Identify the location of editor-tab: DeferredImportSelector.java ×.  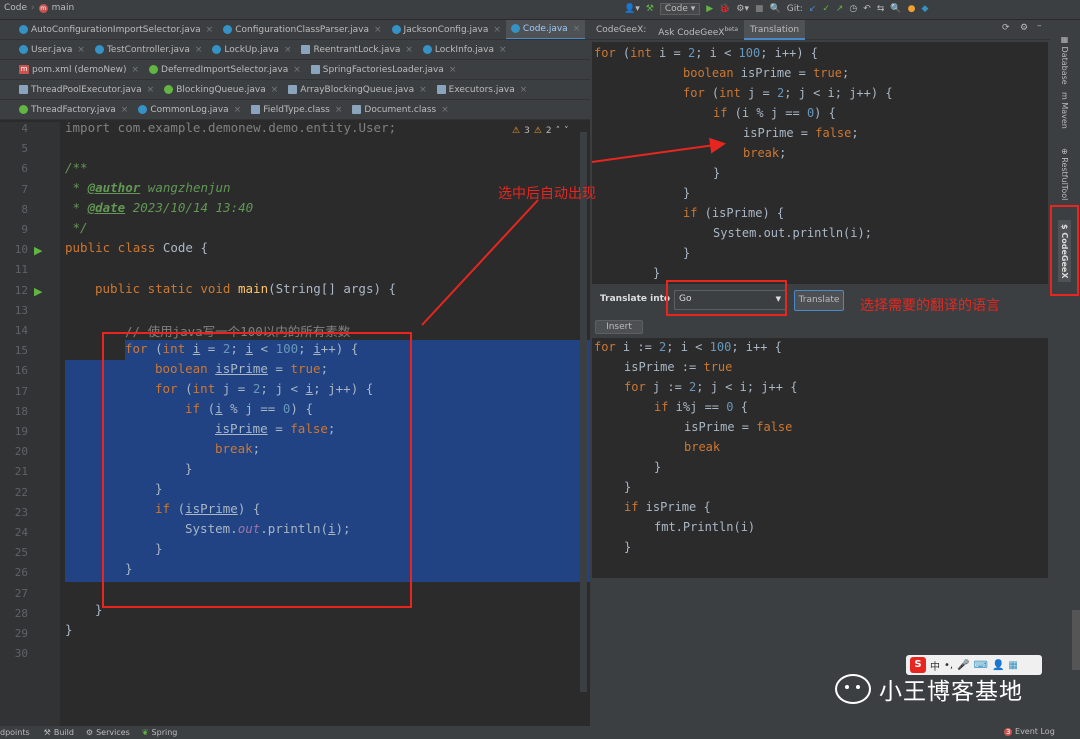
(225, 69).